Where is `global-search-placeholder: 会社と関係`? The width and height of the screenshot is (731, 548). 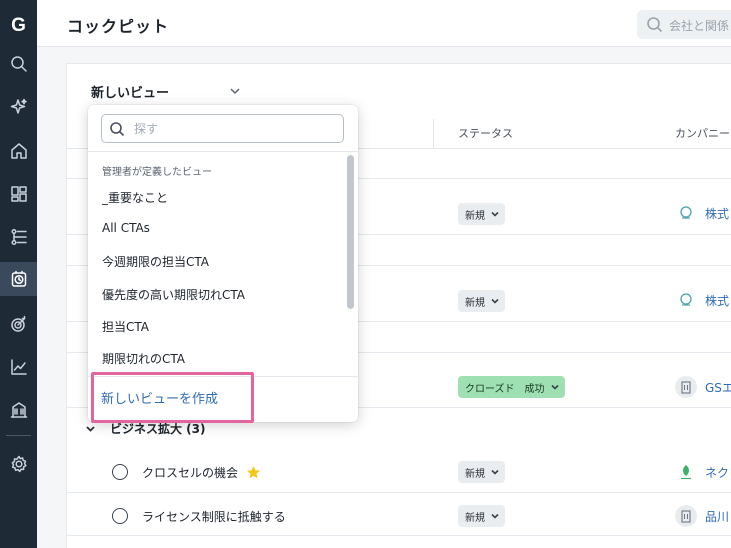 global-search-placeholder: 会社と関係 is located at coordinates (699, 26).